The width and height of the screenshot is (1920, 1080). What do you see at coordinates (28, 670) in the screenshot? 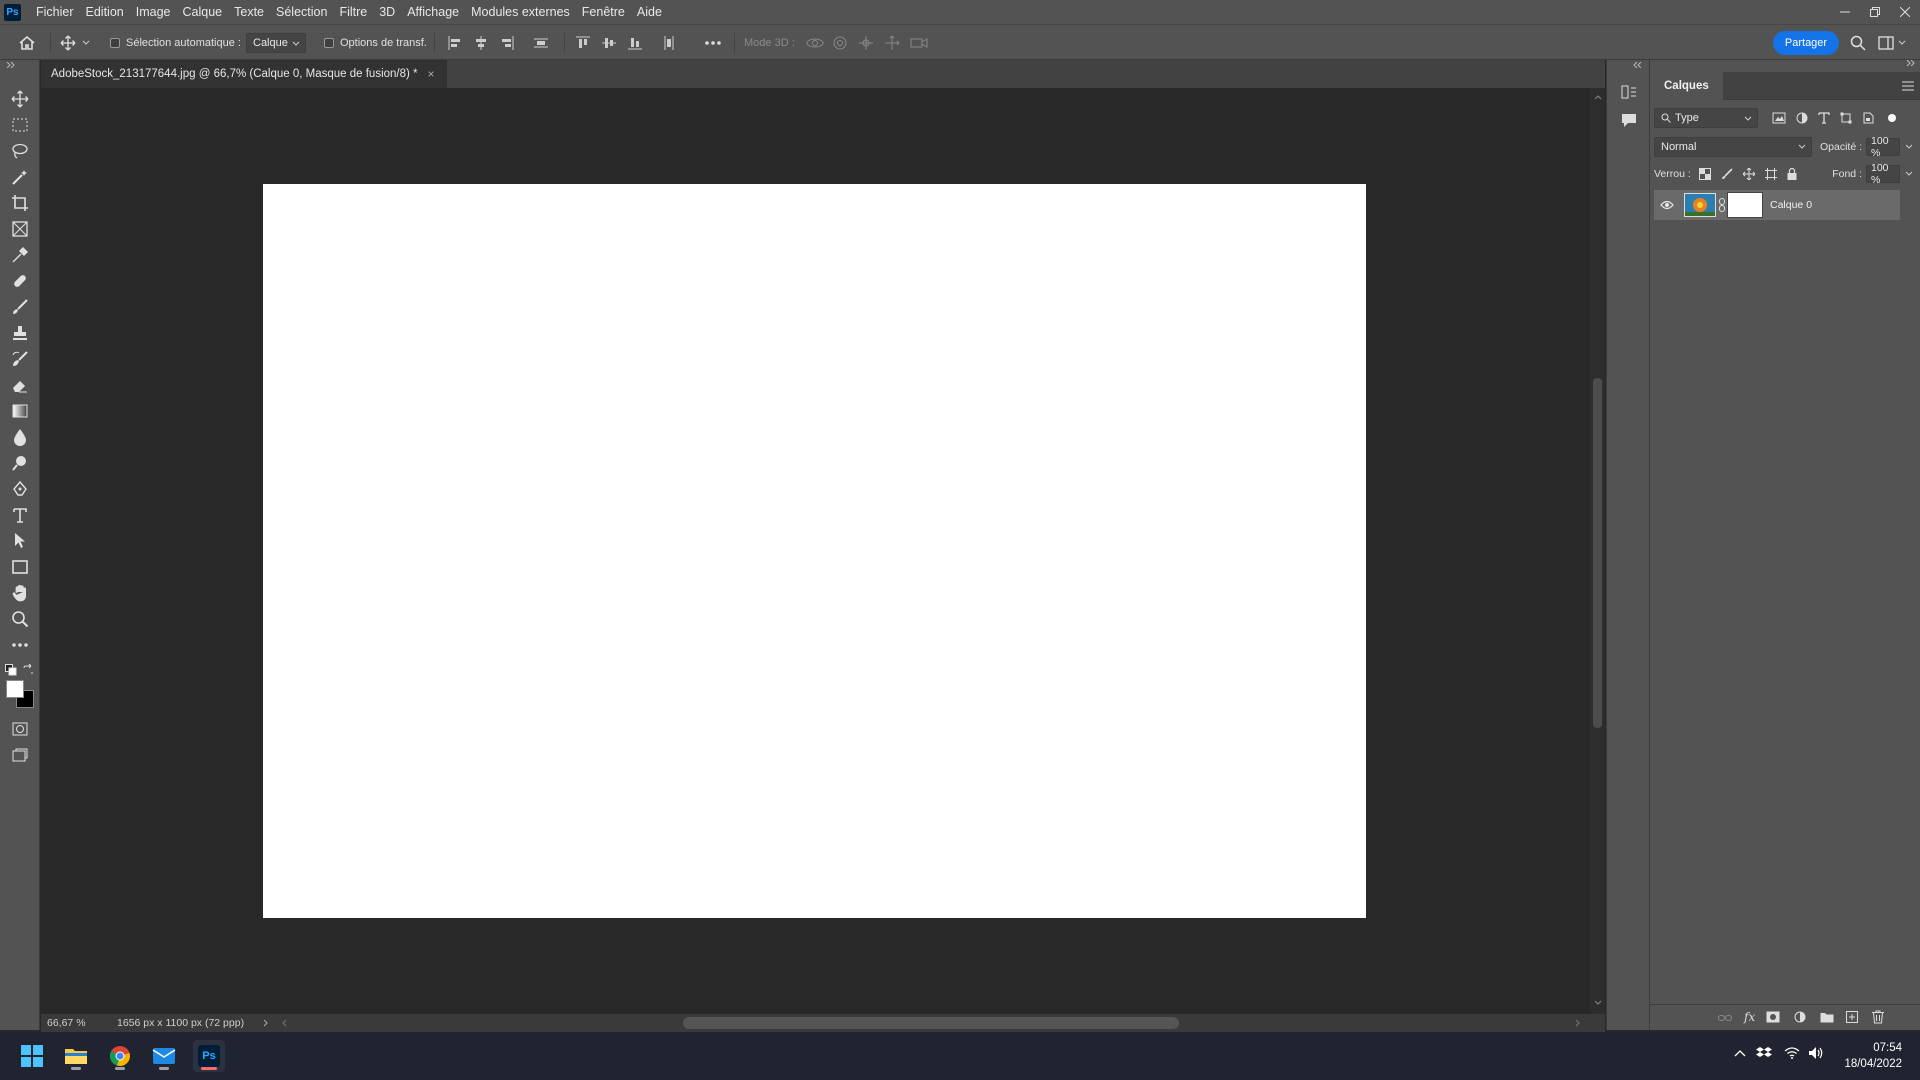
I see `swap-colors-icon` at bounding box center [28, 670].